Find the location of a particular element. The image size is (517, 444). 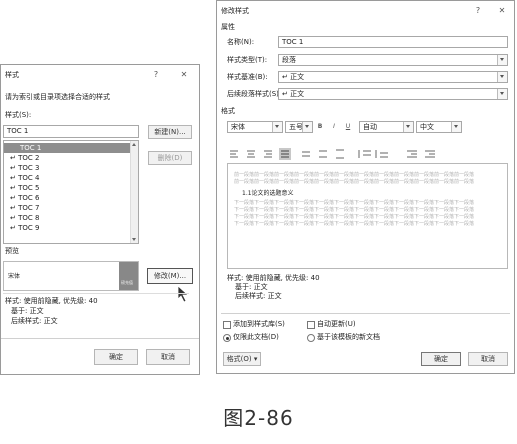

name-label: 名称(N): is located at coordinates (241, 42).